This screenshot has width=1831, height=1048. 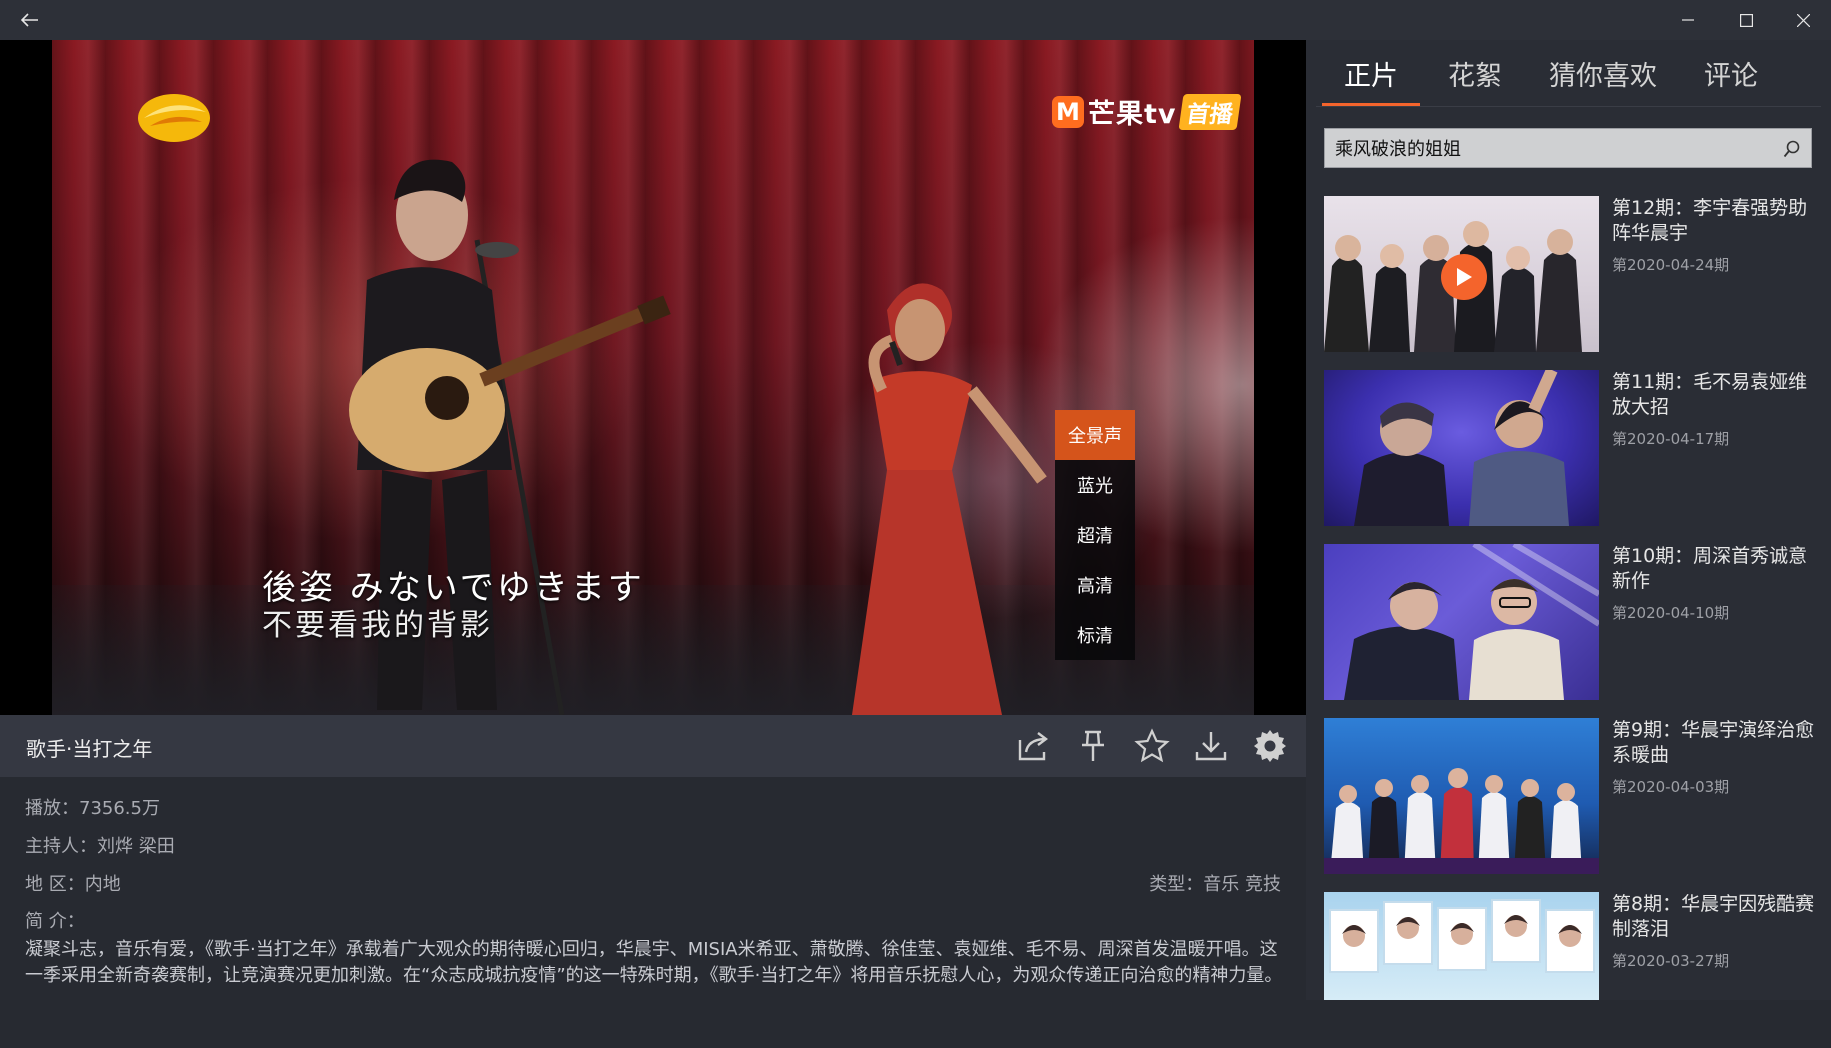 I want to click on episode-item: 第8期：华晨宇因残酷赛制落泪 第2020-03-27期, so click(x=1574, y=970).